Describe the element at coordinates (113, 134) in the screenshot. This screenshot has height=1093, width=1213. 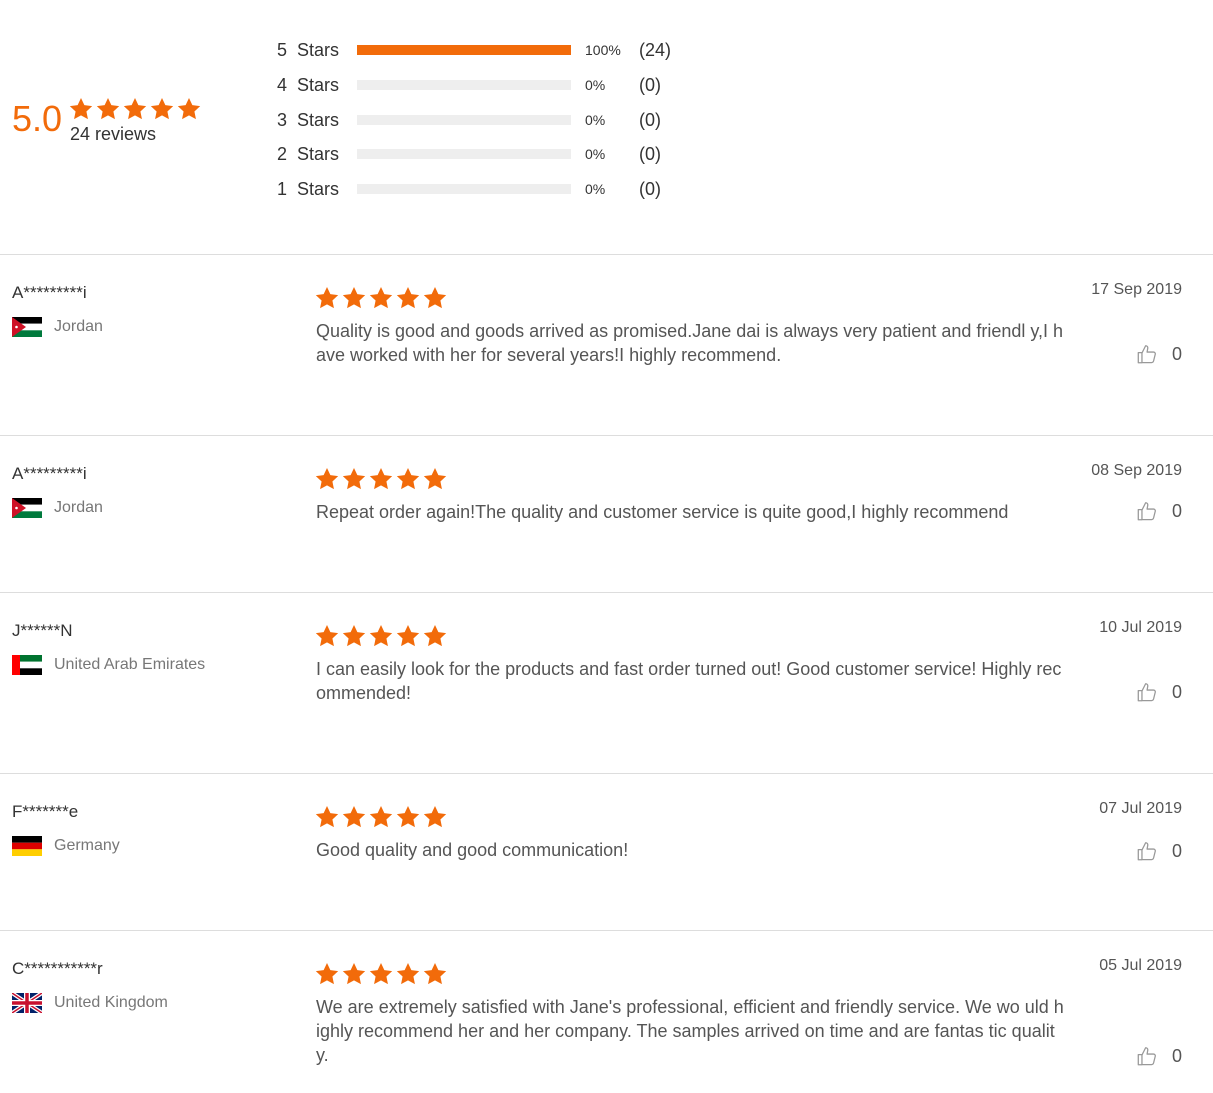
I see `review-count: 24 reviews` at that location.